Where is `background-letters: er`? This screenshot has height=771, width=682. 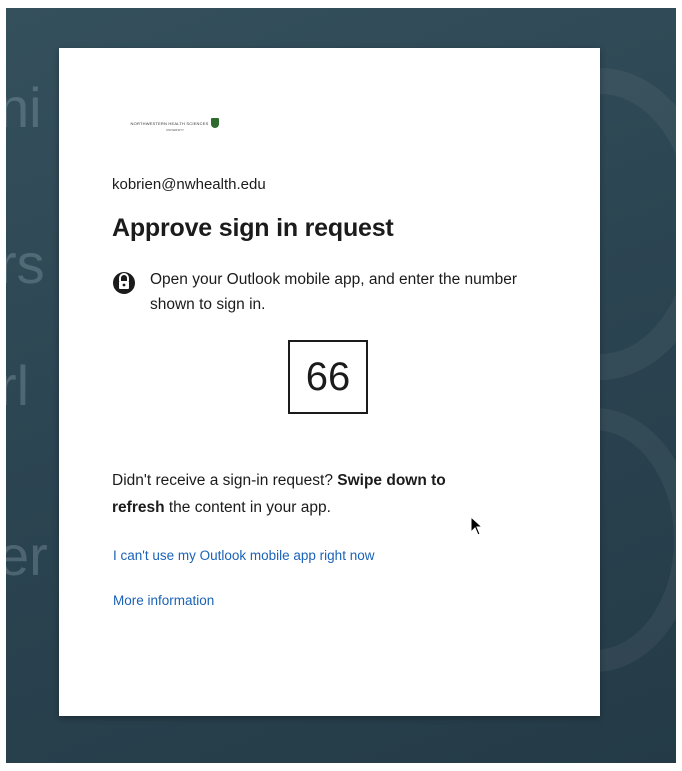 background-letters: er is located at coordinates (27, 555).